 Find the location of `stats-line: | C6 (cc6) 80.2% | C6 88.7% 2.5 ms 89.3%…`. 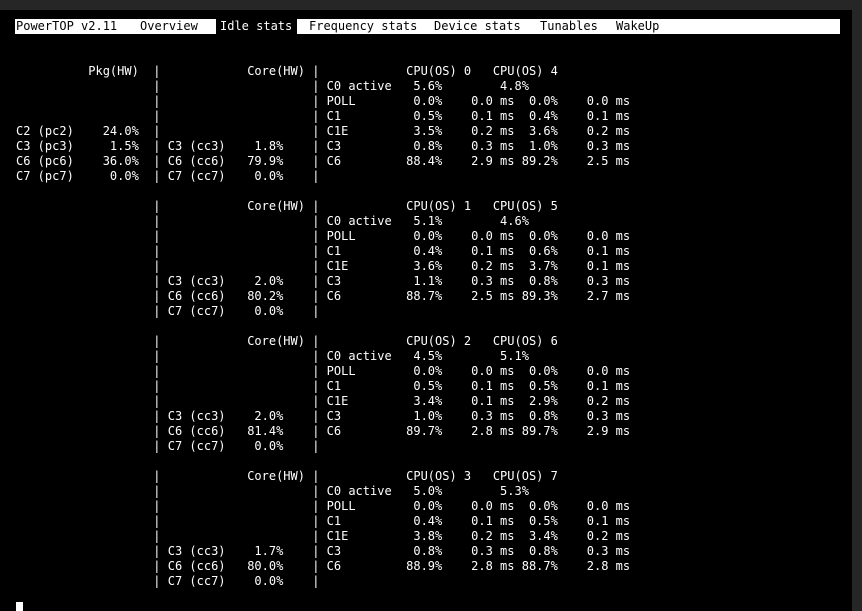

stats-line: | C6 (cc6) 80.2% | C6 88.7% 2.5 ms 89.3%… is located at coordinates (323, 296).